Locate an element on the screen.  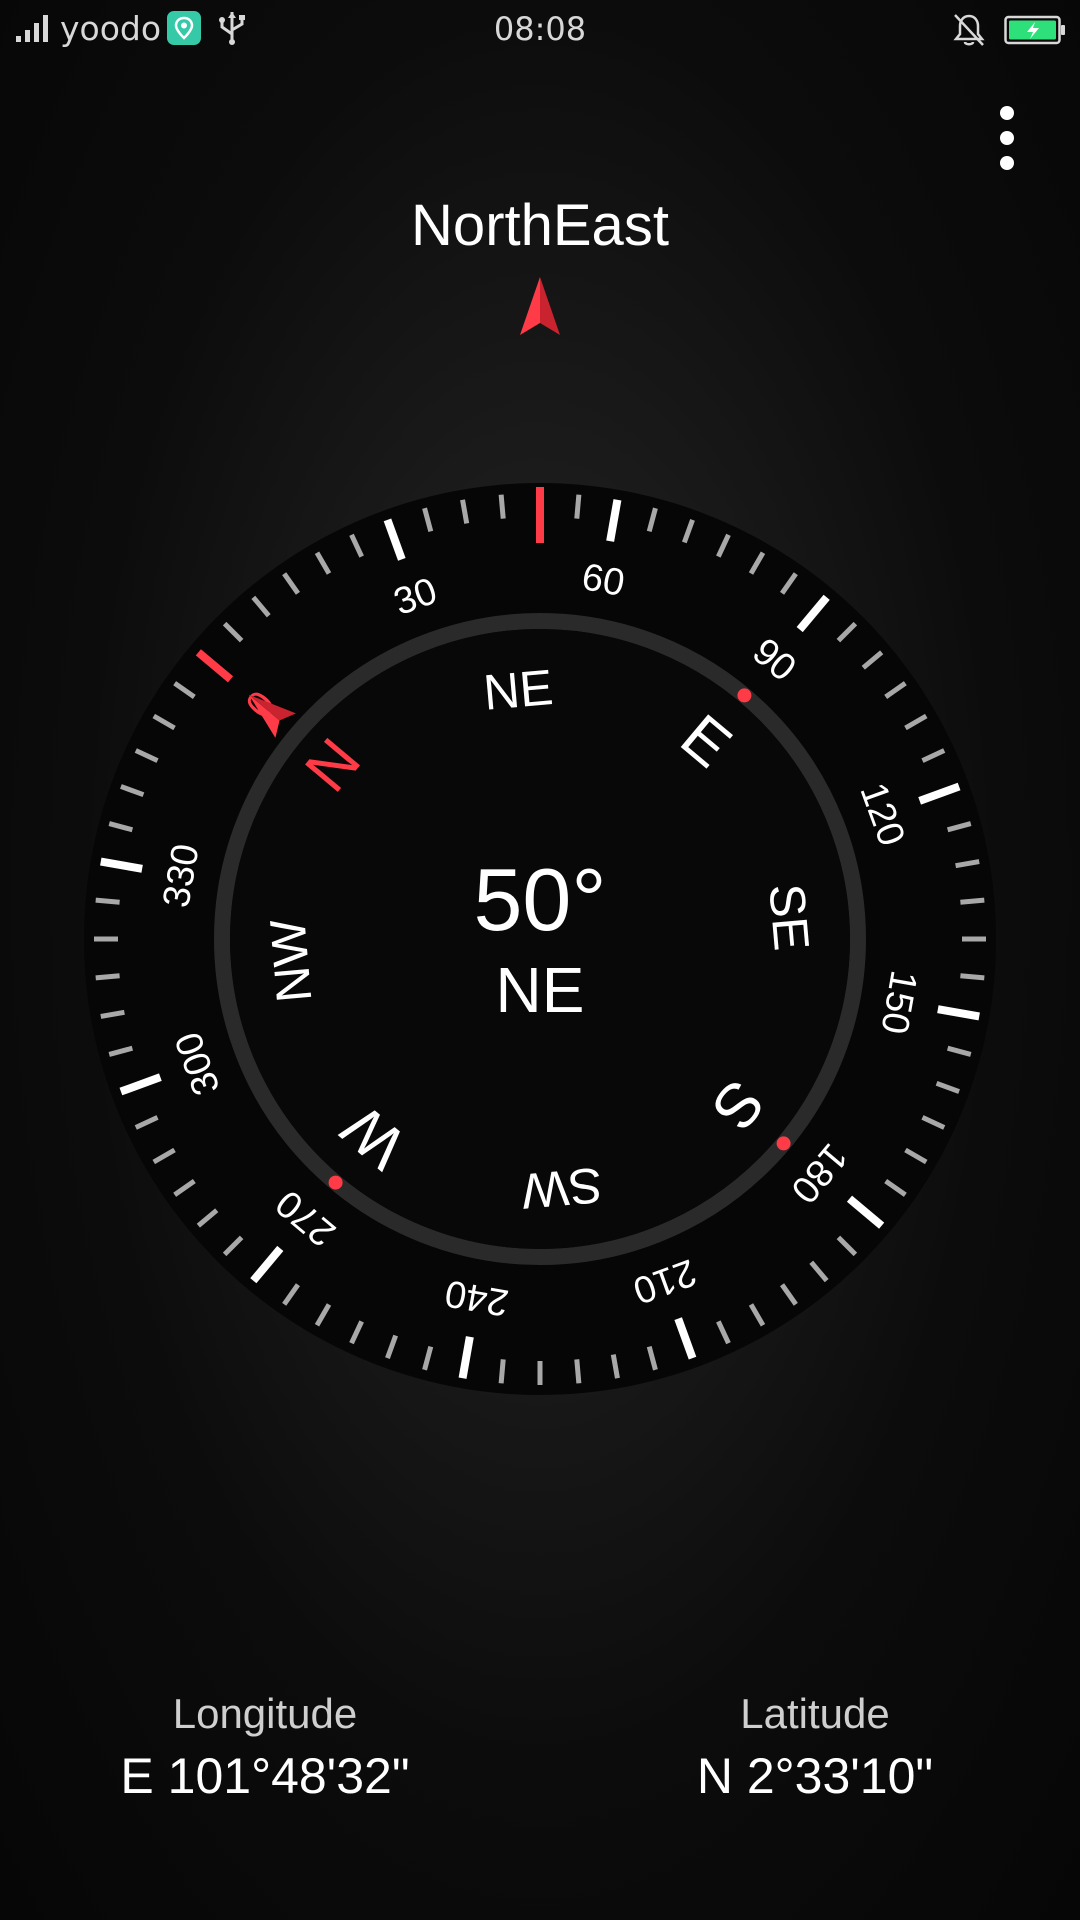
longitude-block: Longitude E 101°48'32" is located at coordinates (265, 1748).